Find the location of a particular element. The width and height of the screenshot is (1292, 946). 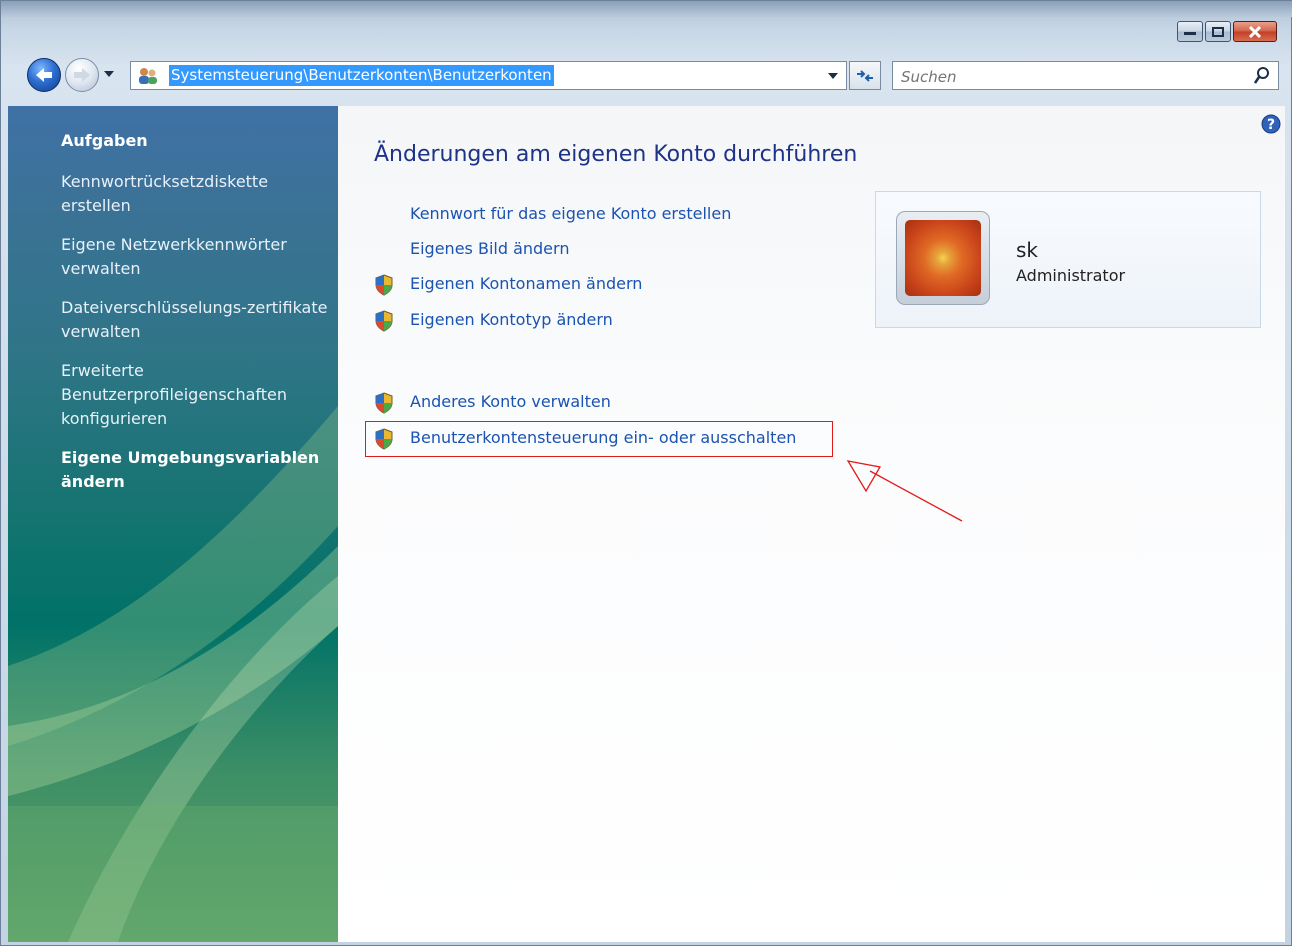

user-account-card: sk Administrator is located at coordinates (1068, 259).